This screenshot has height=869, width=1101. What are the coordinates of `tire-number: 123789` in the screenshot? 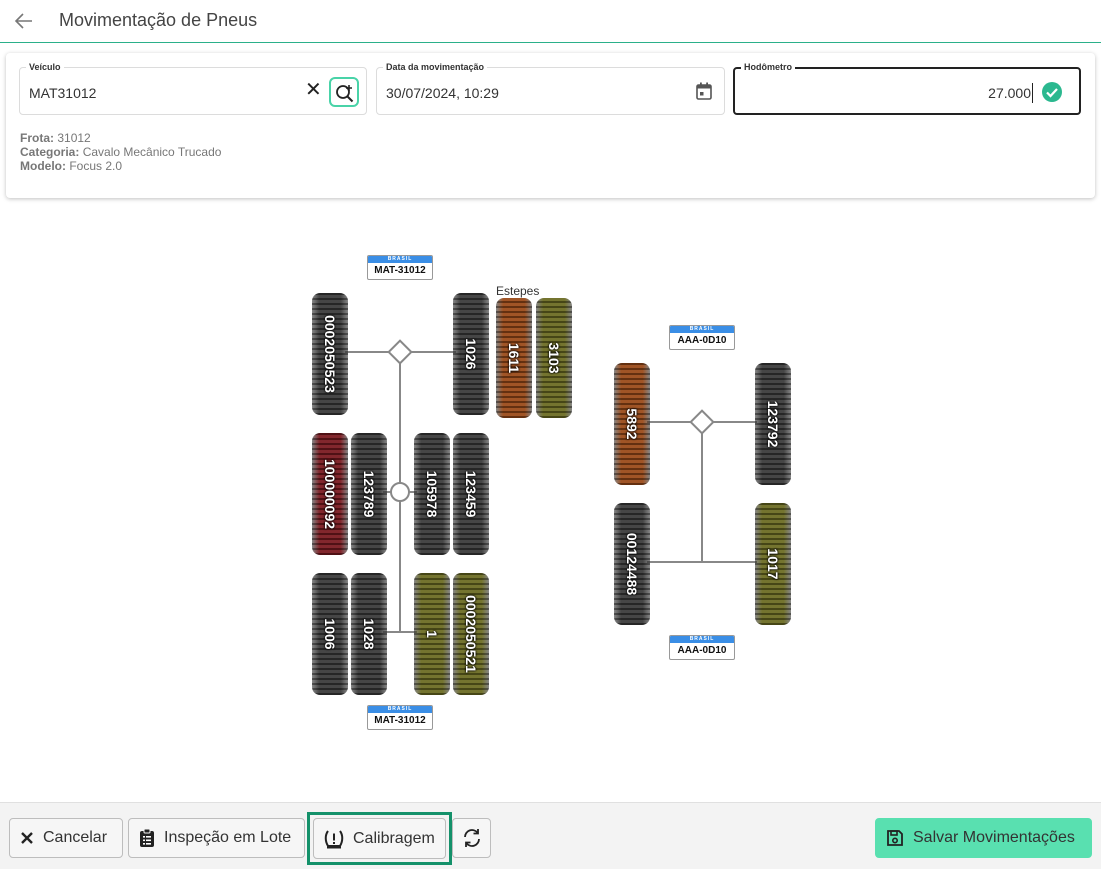 It's located at (369, 494).